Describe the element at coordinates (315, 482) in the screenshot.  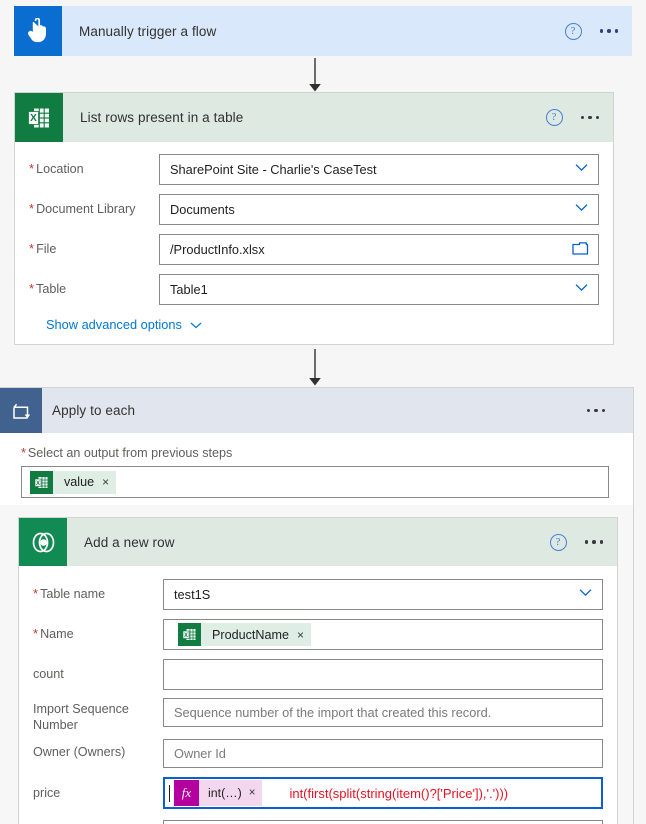
I see `select-output-input: X value ×` at that location.